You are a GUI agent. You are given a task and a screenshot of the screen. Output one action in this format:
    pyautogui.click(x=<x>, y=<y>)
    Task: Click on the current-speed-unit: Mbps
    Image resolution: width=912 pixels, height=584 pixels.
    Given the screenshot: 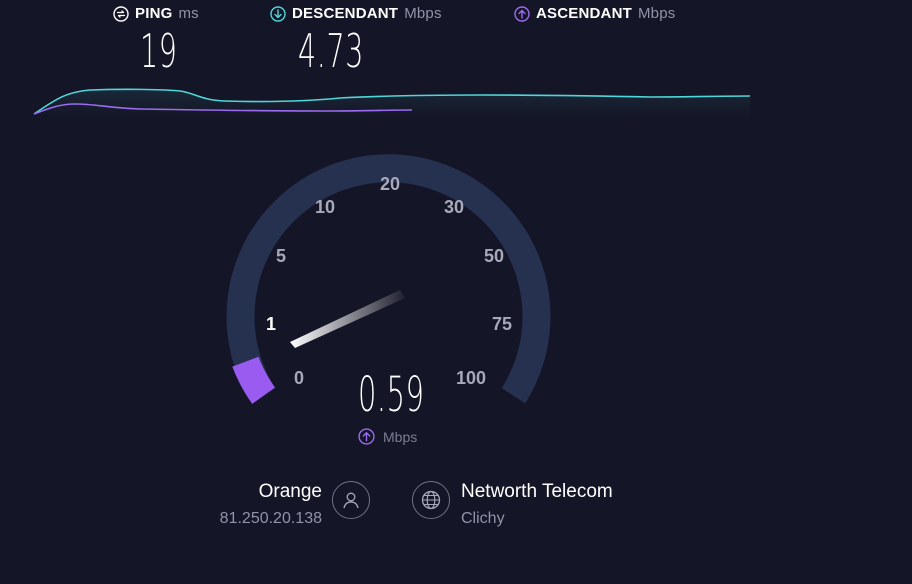 What is the action you would take?
    pyautogui.click(x=387, y=436)
    